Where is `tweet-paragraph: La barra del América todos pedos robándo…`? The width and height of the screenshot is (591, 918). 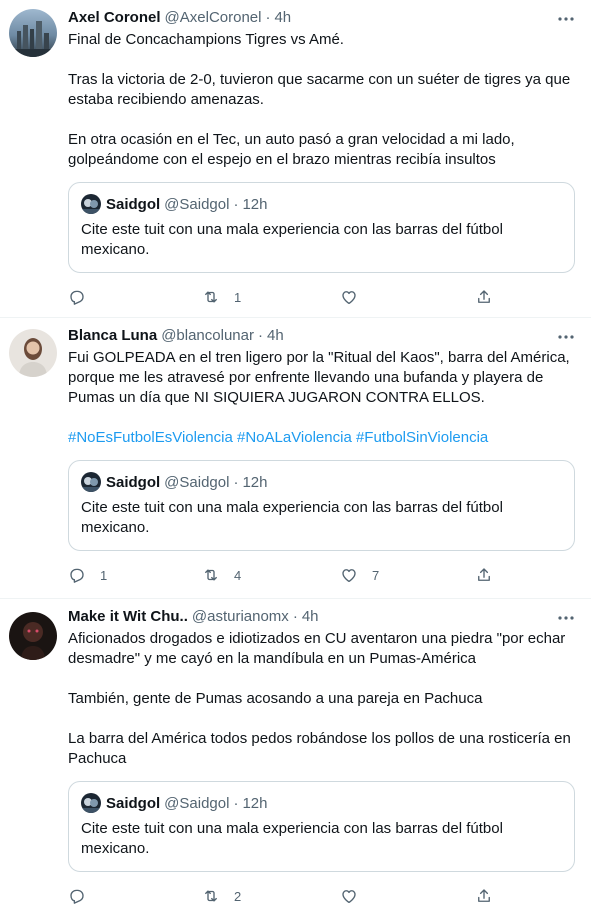
tweet-paragraph: La barra del América todos pedos robándo… is located at coordinates (319, 748).